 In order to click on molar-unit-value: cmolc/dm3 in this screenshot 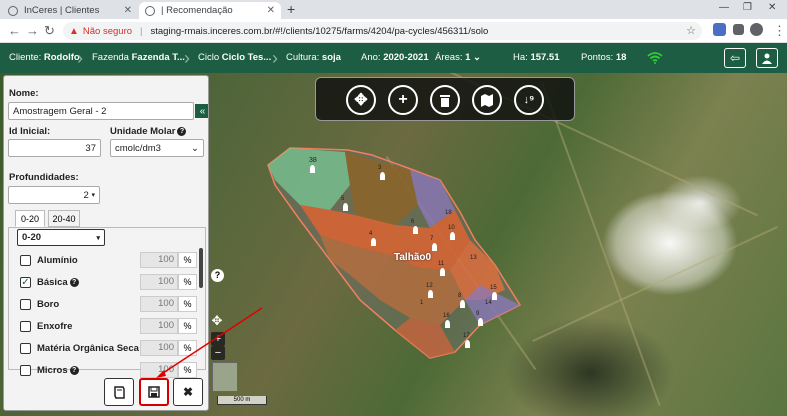, I will do `click(138, 148)`.